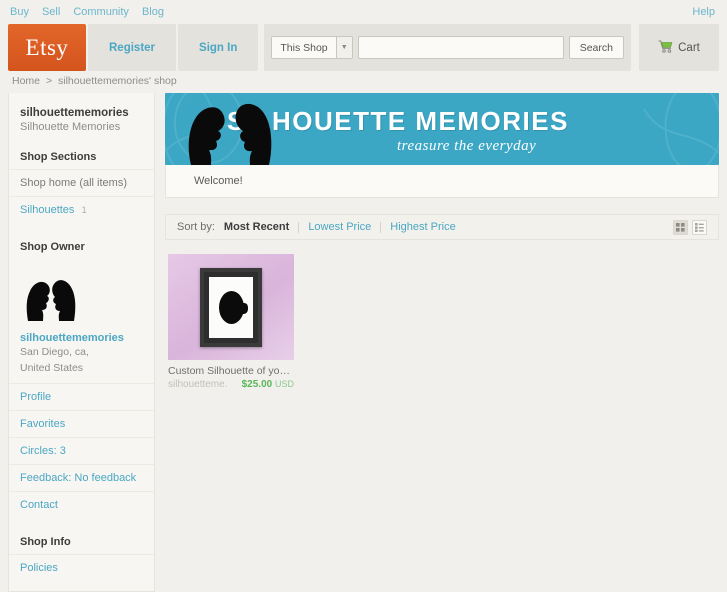  Describe the element at coordinates (256, 227) in the screenshot. I see `sort-option-most-recent: Most Recent` at that location.